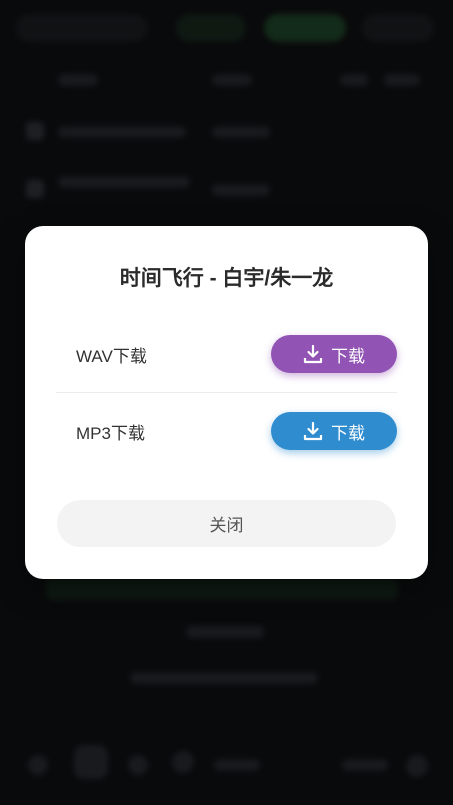 Image resolution: width=453 pixels, height=805 pixels. I want to click on mp3-download-button-label: 下载, so click(348, 433).